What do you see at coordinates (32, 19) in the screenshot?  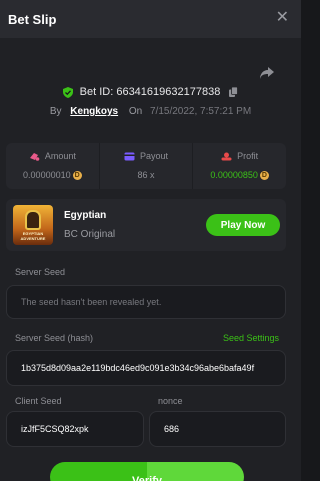 I see `panel-title: Bet Slip` at bounding box center [32, 19].